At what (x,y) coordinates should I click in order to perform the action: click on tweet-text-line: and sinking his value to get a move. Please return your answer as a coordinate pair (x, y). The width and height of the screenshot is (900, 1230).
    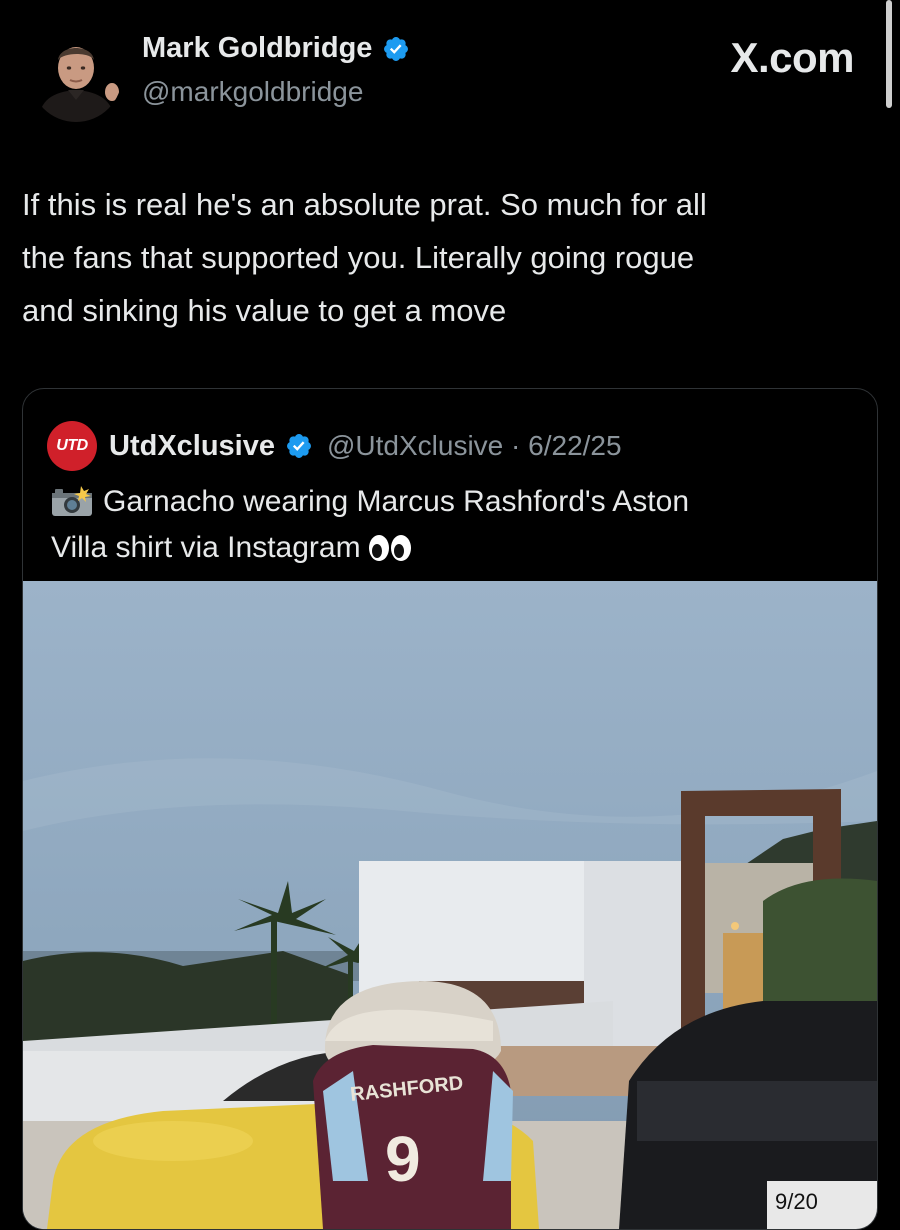
    Looking at the image, I should click on (264, 310).